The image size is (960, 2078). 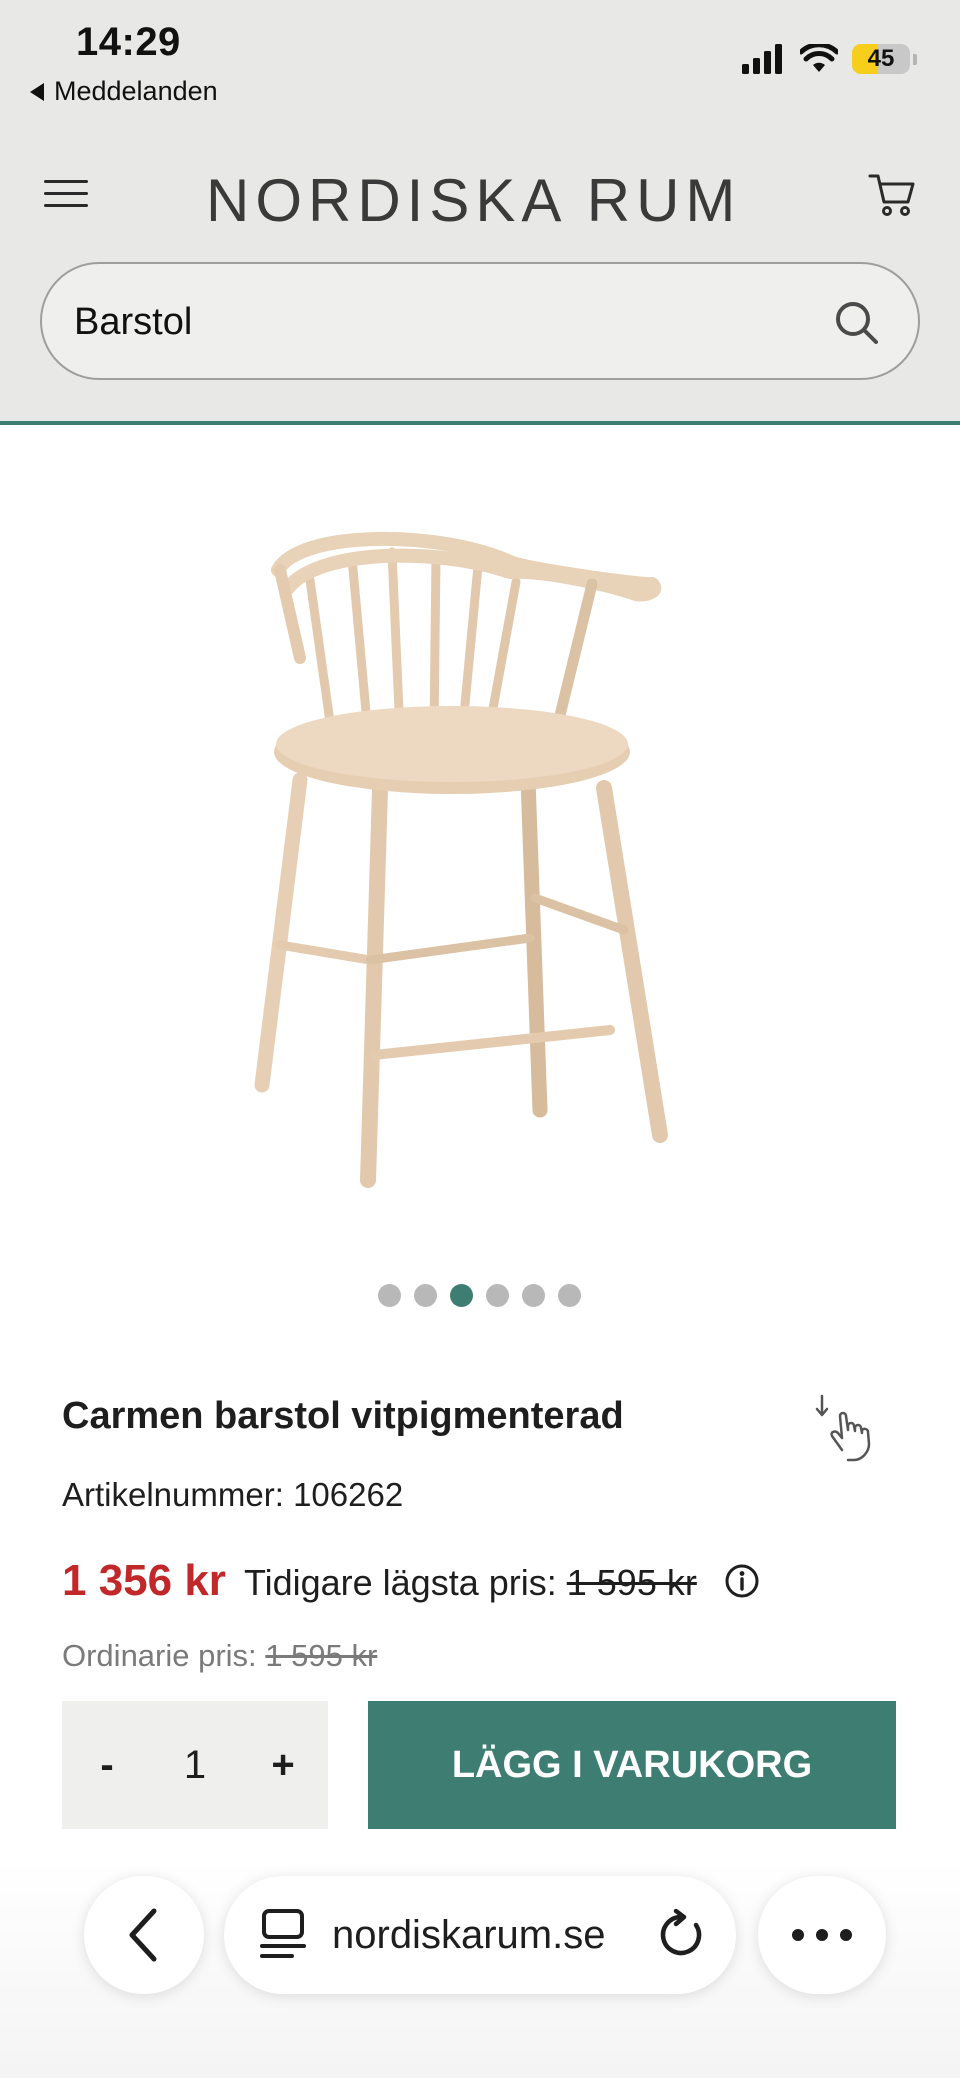 What do you see at coordinates (479, 1295) in the screenshot?
I see `gallery-pagination` at bounding box center [479, 1295].